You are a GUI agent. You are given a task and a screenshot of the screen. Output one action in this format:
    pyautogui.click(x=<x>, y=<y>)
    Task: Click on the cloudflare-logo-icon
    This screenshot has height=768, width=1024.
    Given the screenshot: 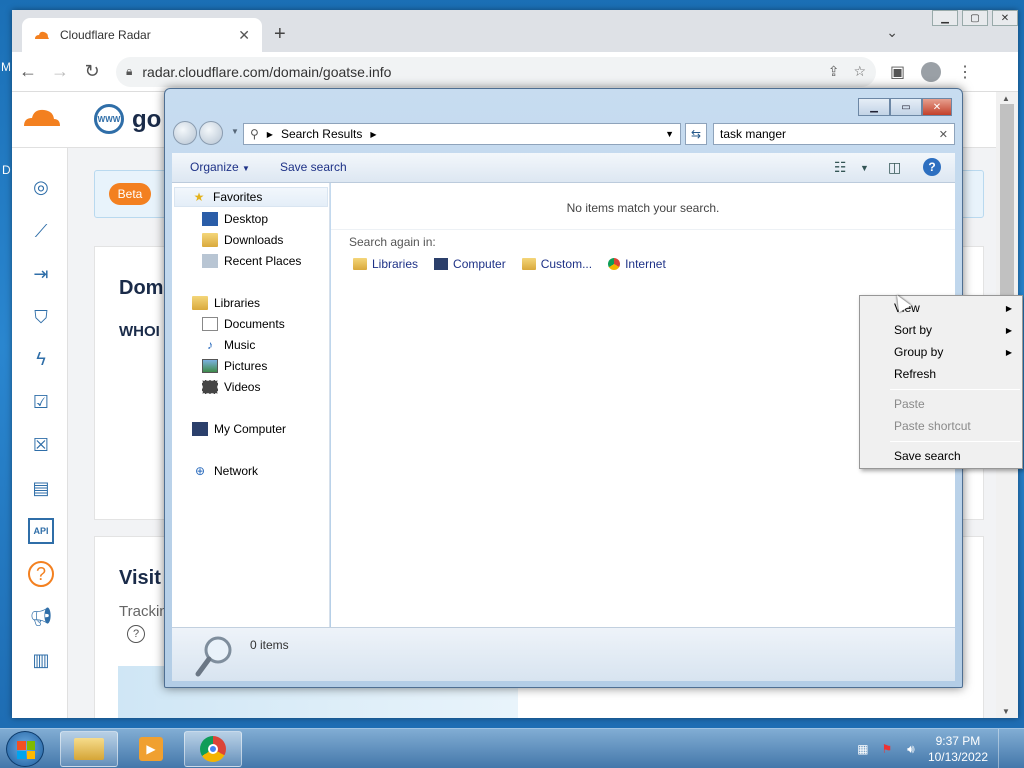 What is the action you would take?
    pyautogui.click(x=42, y=117)
    